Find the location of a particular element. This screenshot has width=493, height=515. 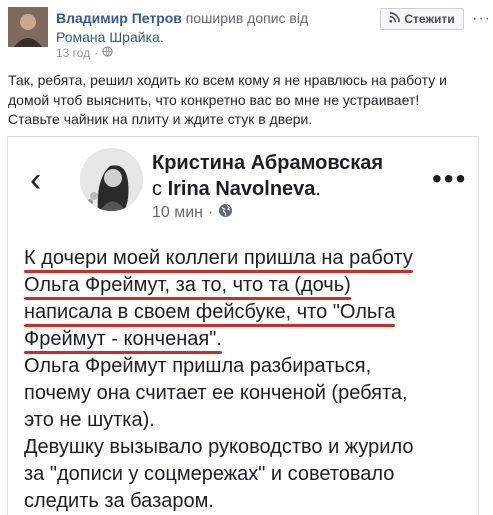

screenshot-more-icon: ••• is located at coordinates (450, 178).